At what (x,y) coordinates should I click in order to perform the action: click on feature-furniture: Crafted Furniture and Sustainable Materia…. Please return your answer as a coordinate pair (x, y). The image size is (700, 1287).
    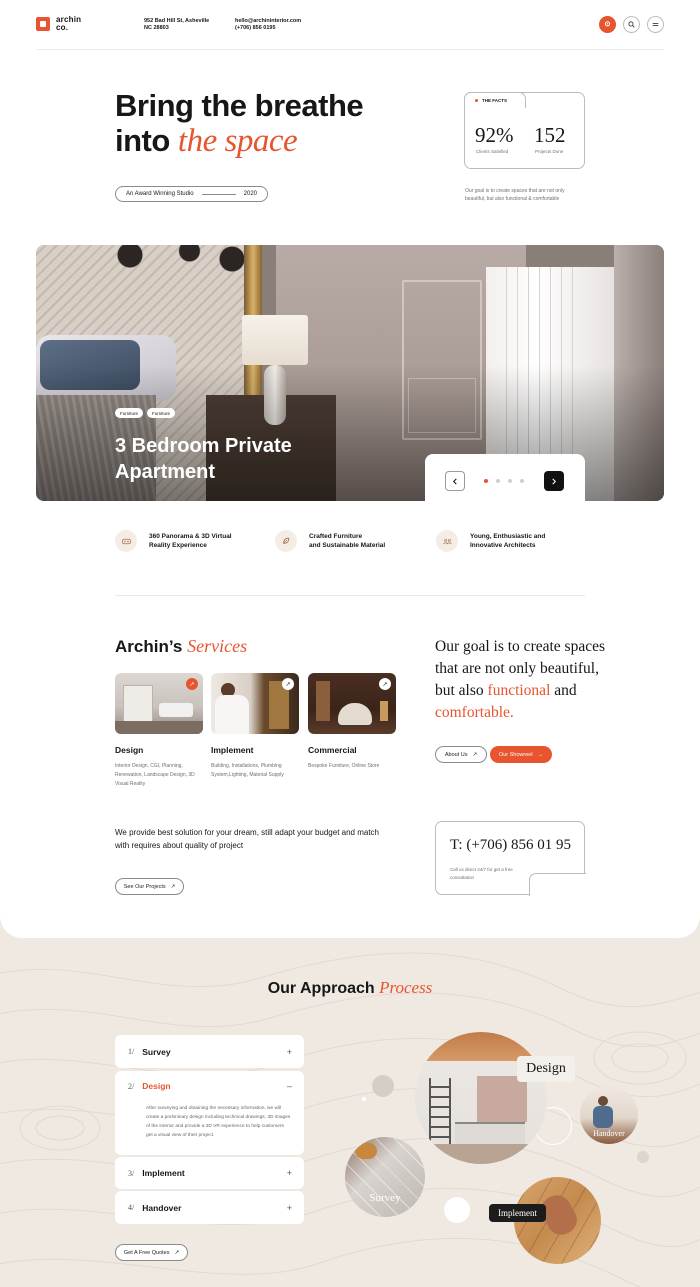
    Looking at the image, I should click on (330, 541).